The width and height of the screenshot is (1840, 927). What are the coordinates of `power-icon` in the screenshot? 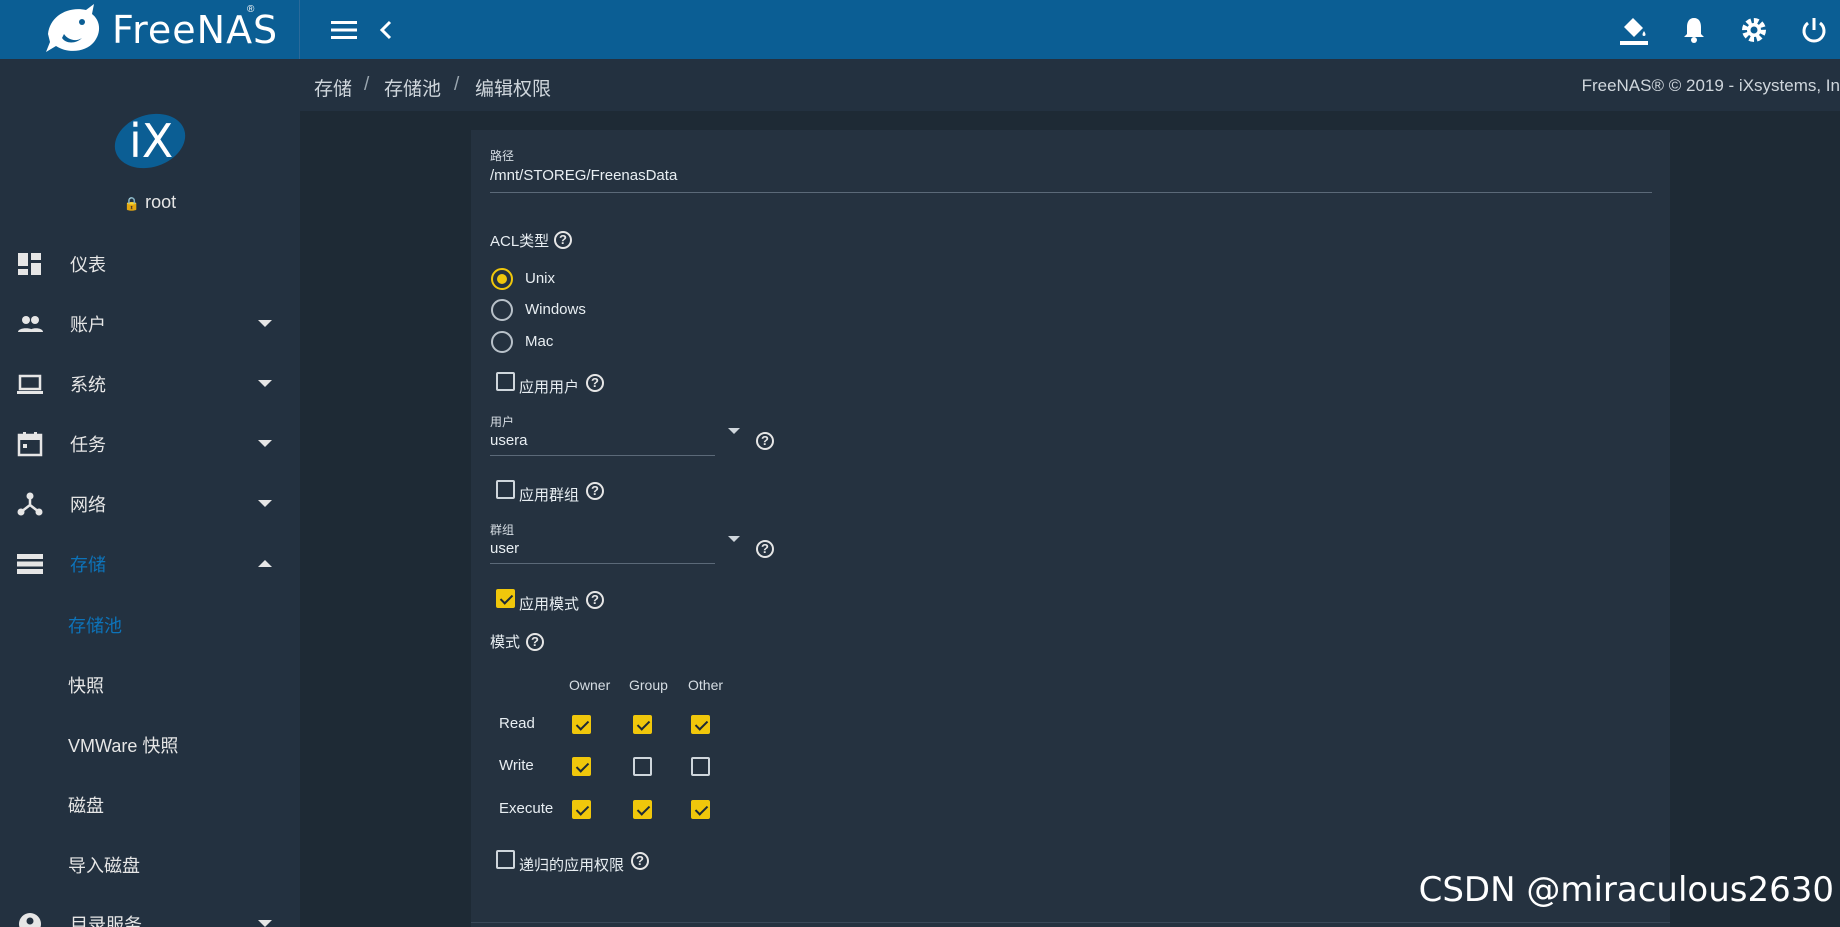 It's located at (1814, 30).